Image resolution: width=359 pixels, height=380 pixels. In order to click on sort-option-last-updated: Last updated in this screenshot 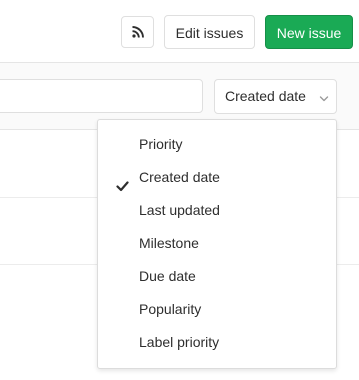, I will do `click(217, 210)`.